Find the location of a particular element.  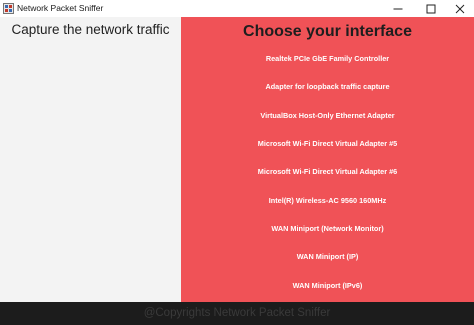

choose-interface-heading: Choose your interface is located at coordinates (327, 31).